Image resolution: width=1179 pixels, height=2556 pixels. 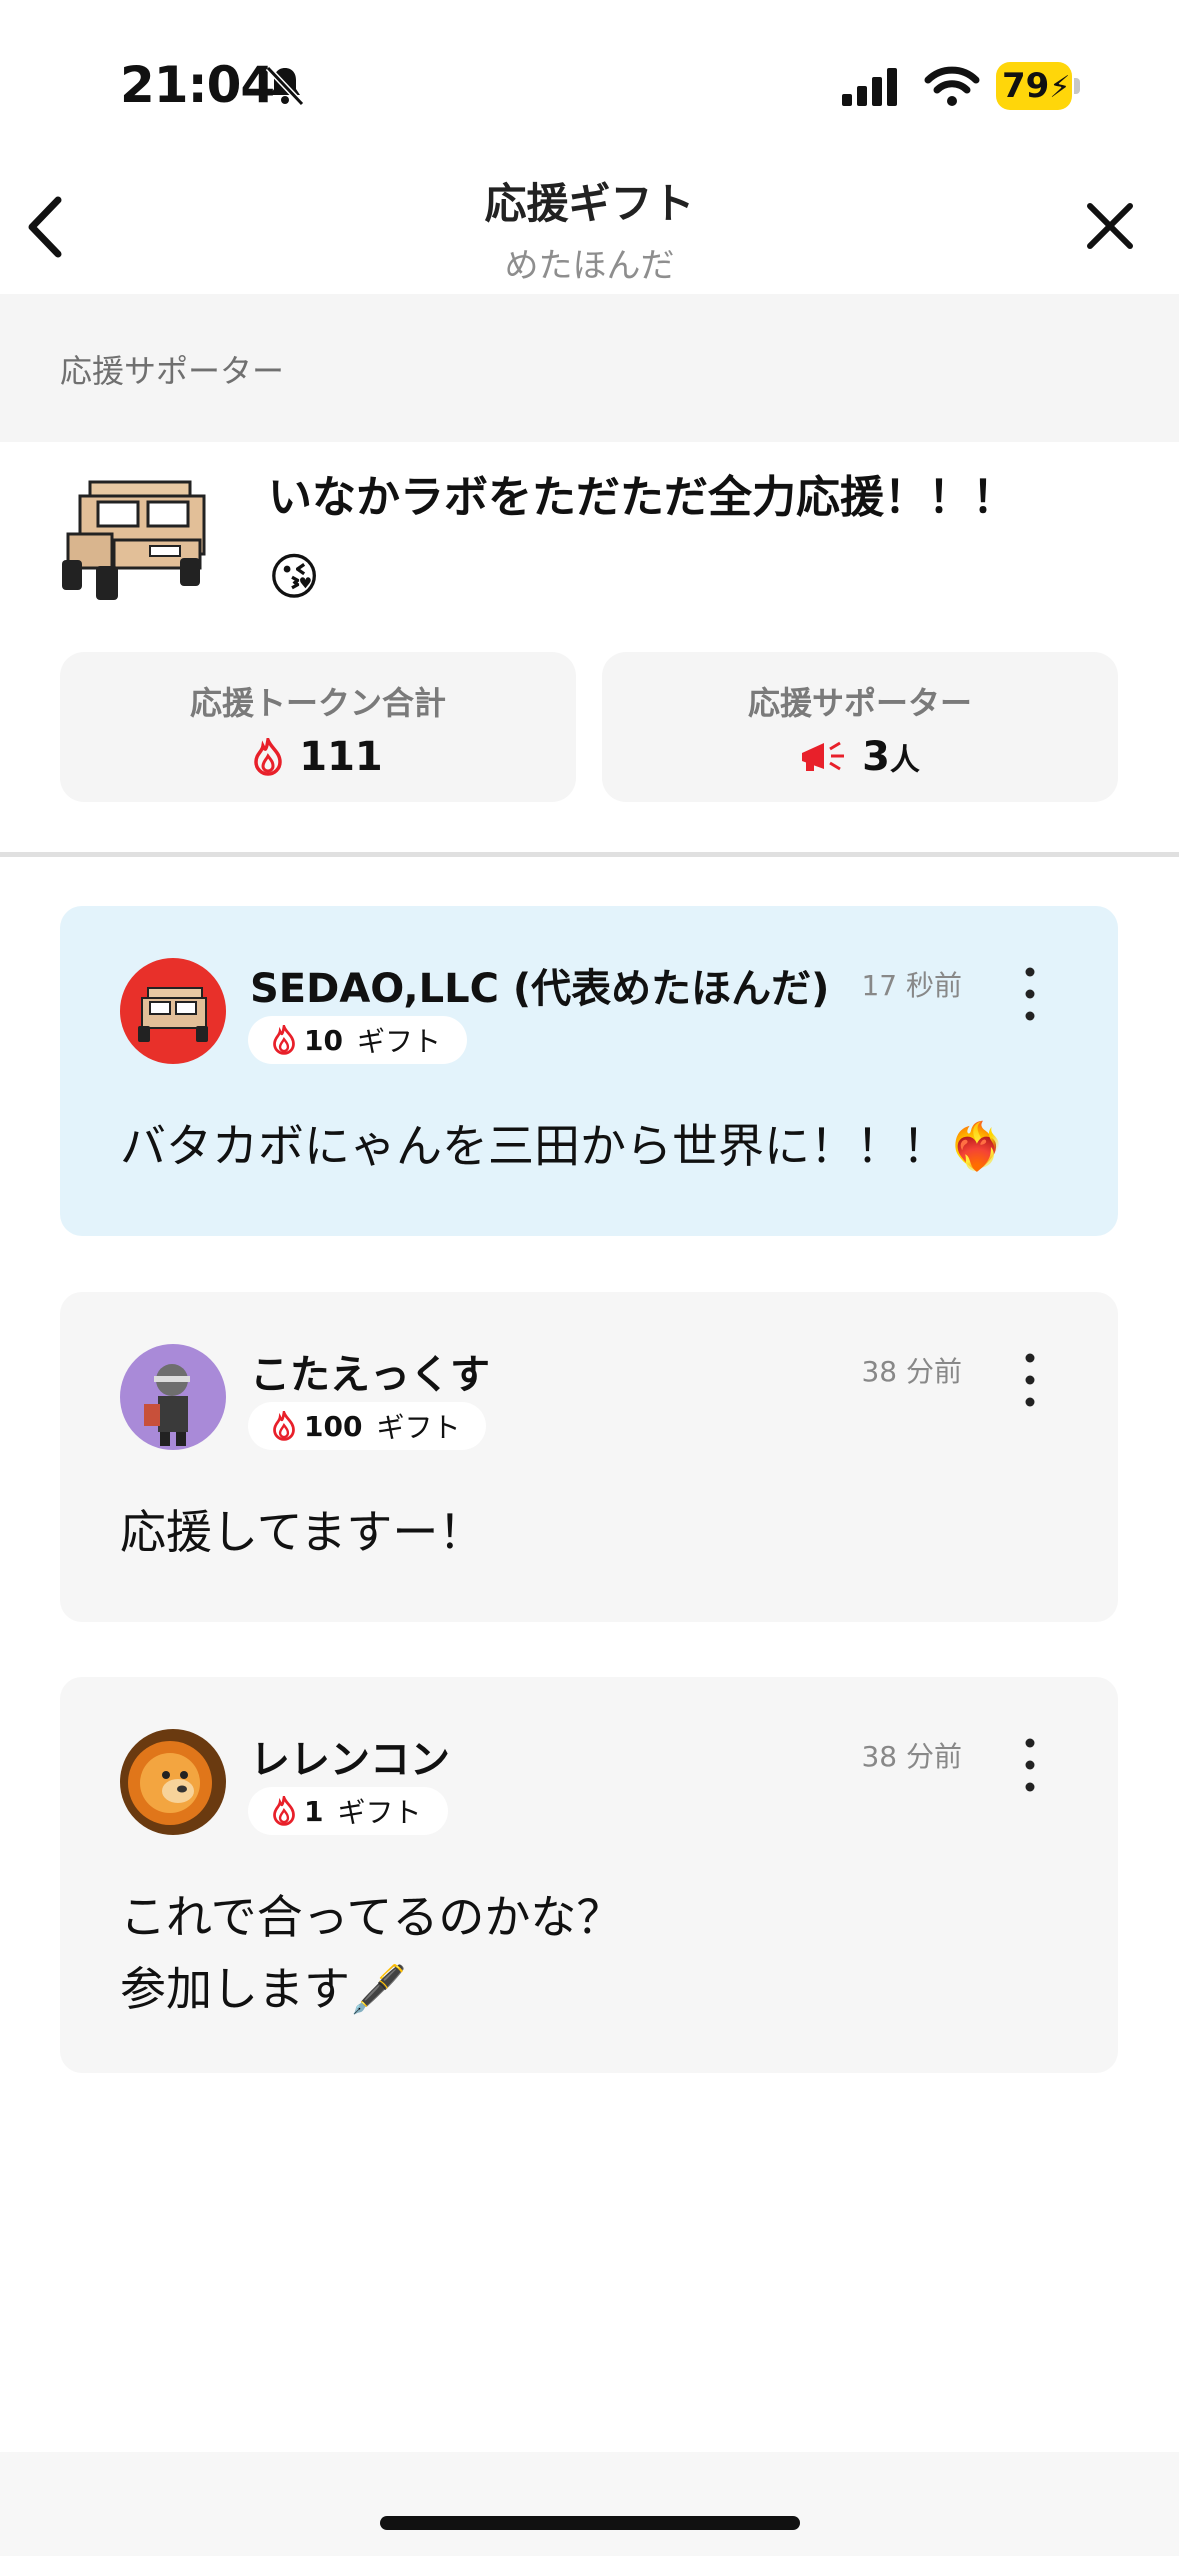 I want to click on megaphone-icon, so click(x=823, y=756).